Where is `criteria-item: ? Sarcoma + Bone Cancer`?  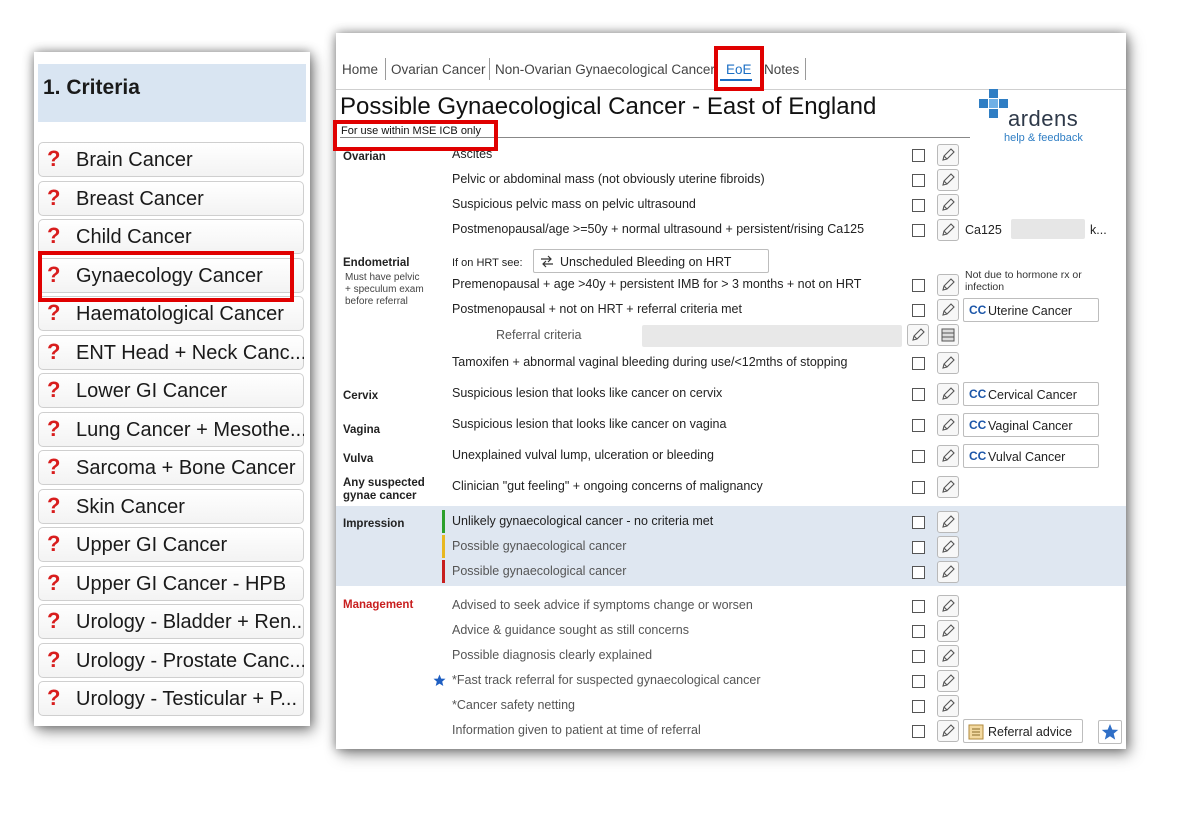 criteria-item: ? Sarcoma + Bone Cancer is located at coordinates (171, 467).